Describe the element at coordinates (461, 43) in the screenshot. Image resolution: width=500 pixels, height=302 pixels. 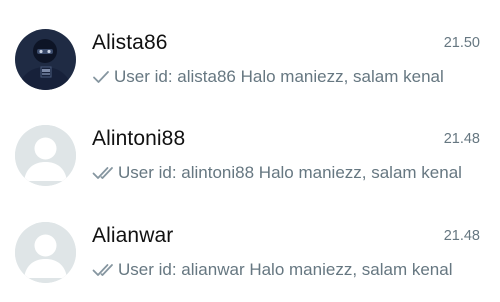
I see `message-time: 21.50` at that location.